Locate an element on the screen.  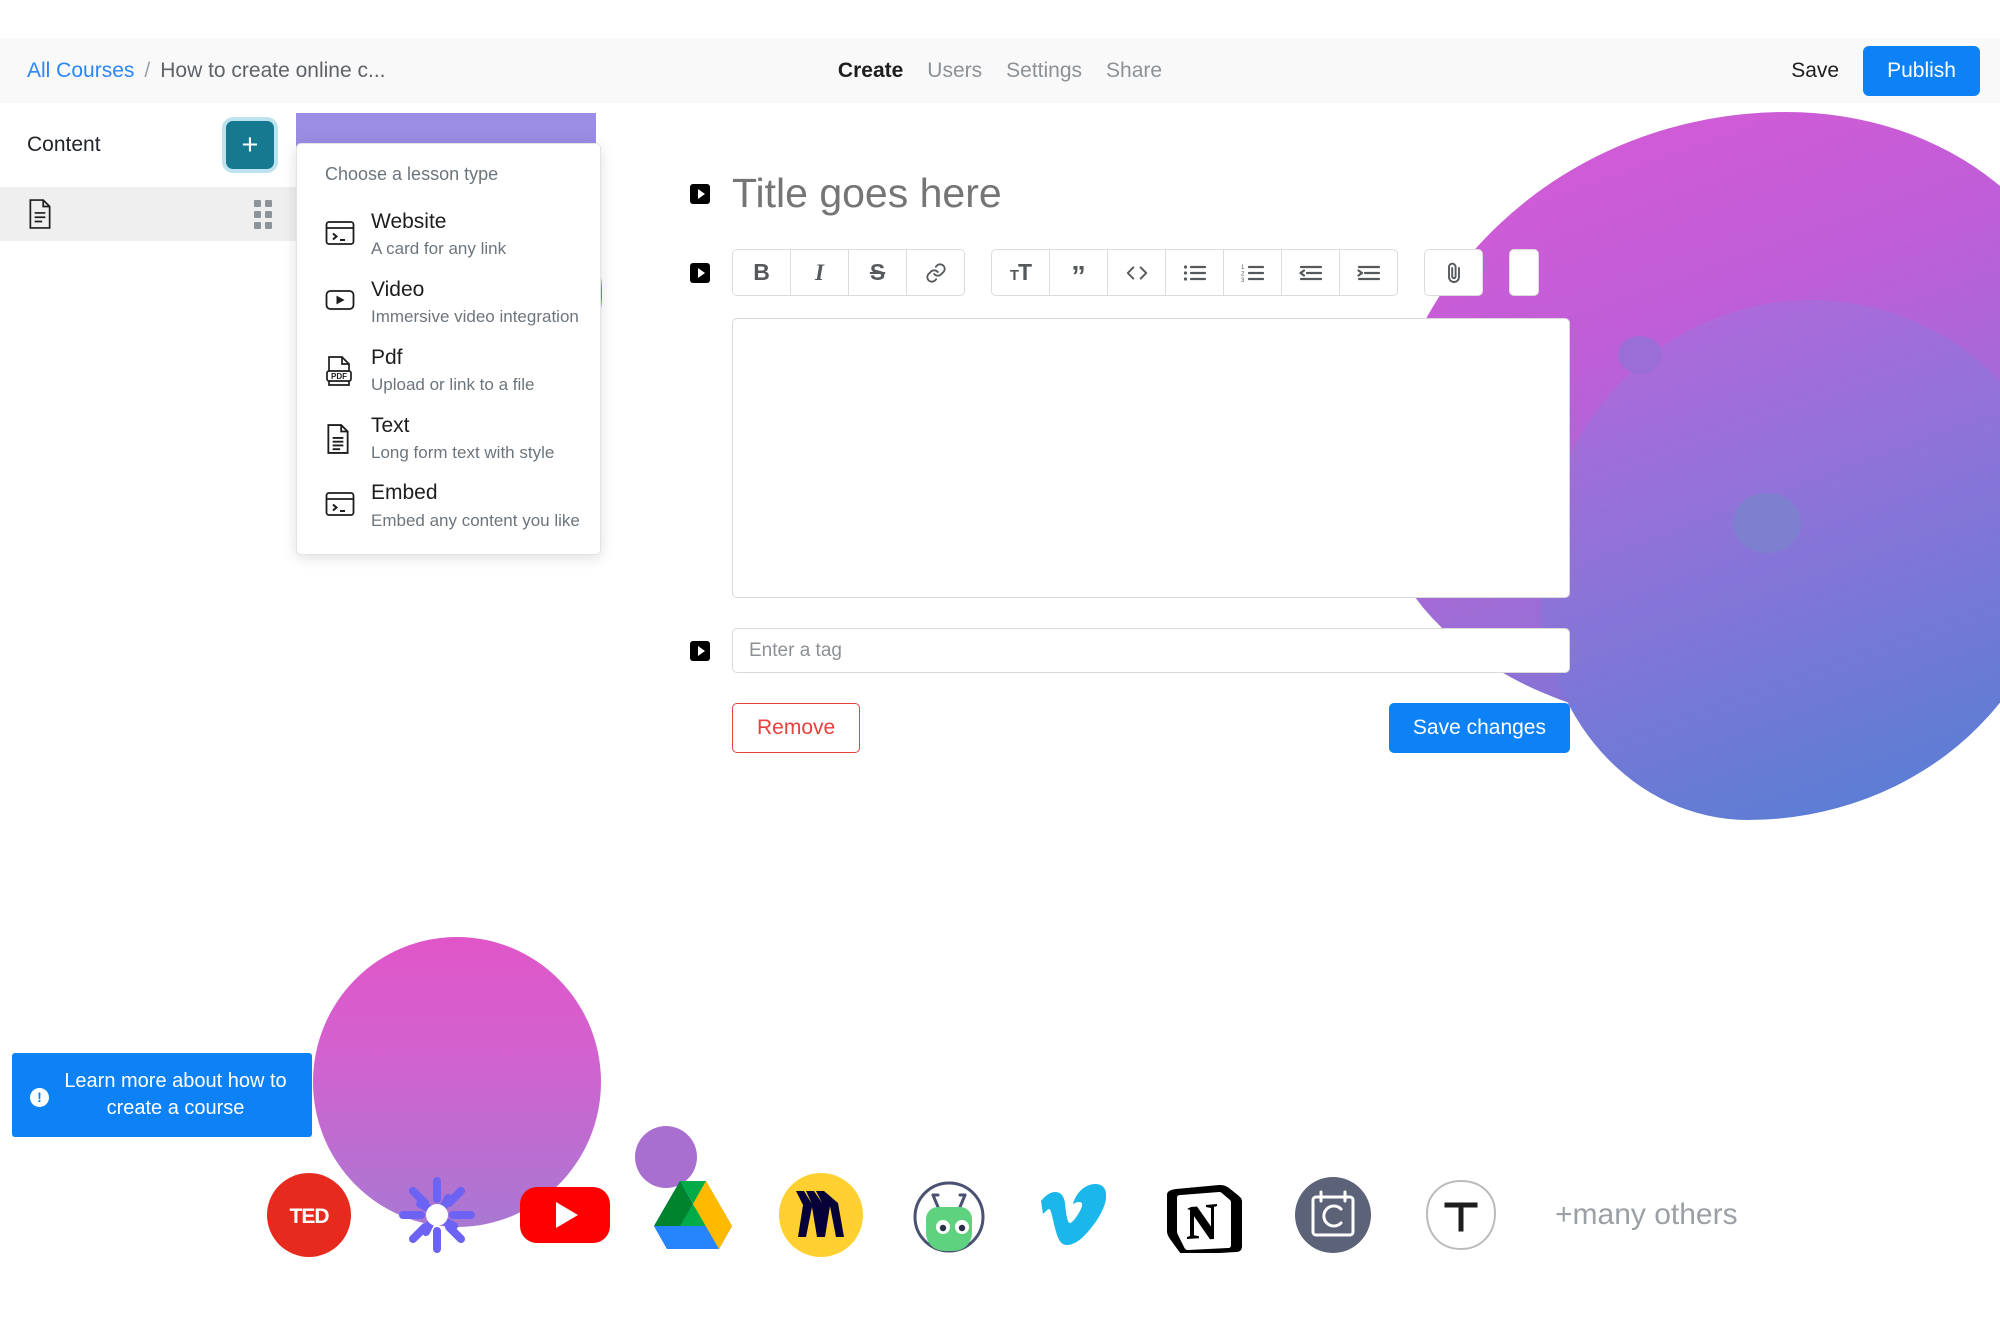
indent-icon is located at coordinates (1368, 272).